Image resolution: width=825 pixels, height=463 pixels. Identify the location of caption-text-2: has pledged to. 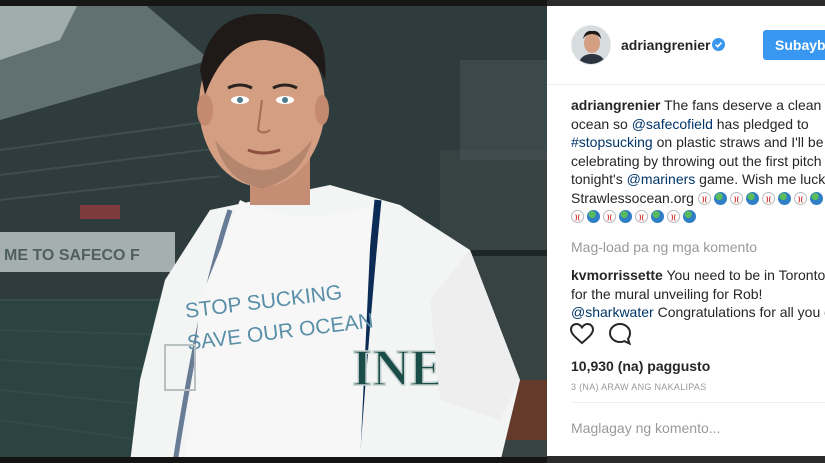
(760, 123).